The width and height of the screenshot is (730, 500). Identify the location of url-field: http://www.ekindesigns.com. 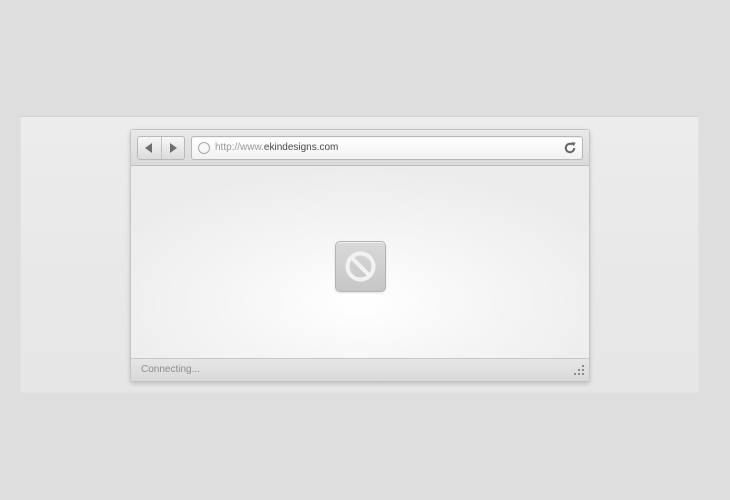
(276, 148).